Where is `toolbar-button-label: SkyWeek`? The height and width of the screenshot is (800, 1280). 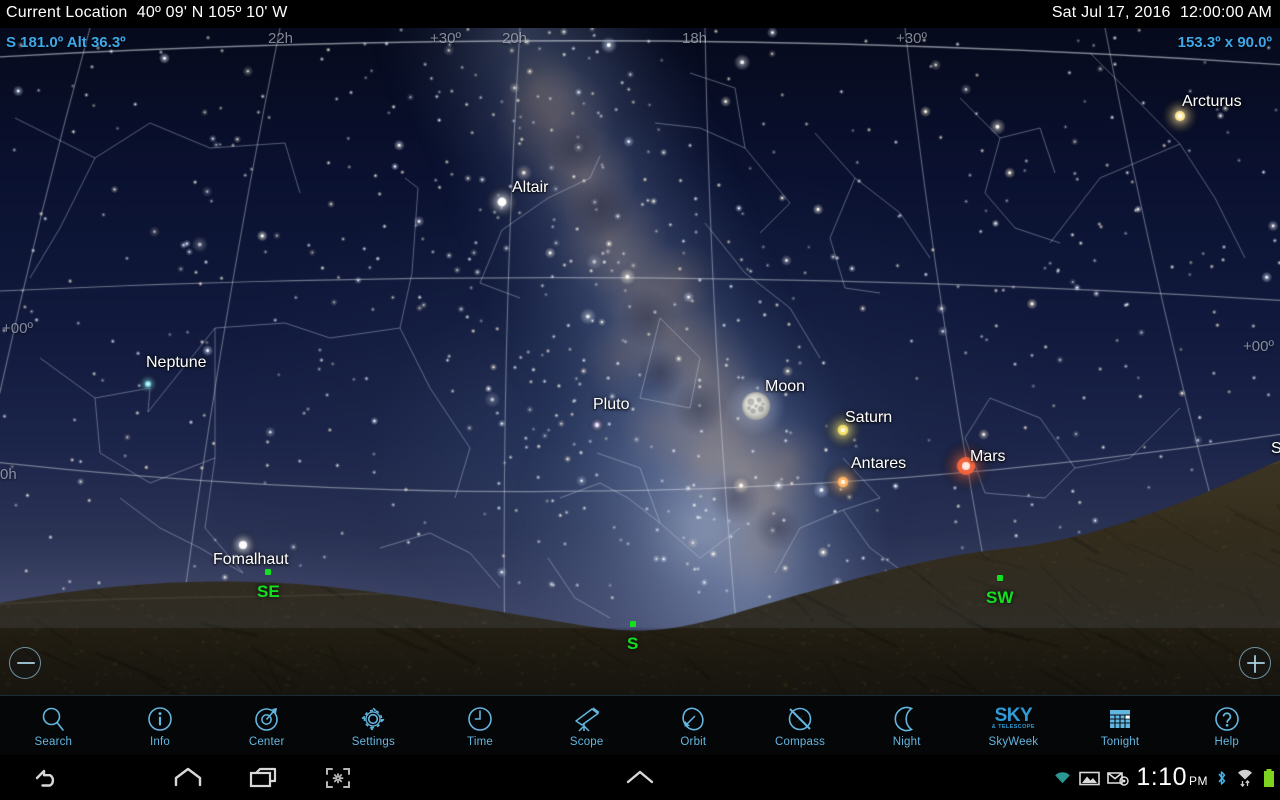 toolbar-button-label: SkyWeek is located at coordinates (1013, 741).